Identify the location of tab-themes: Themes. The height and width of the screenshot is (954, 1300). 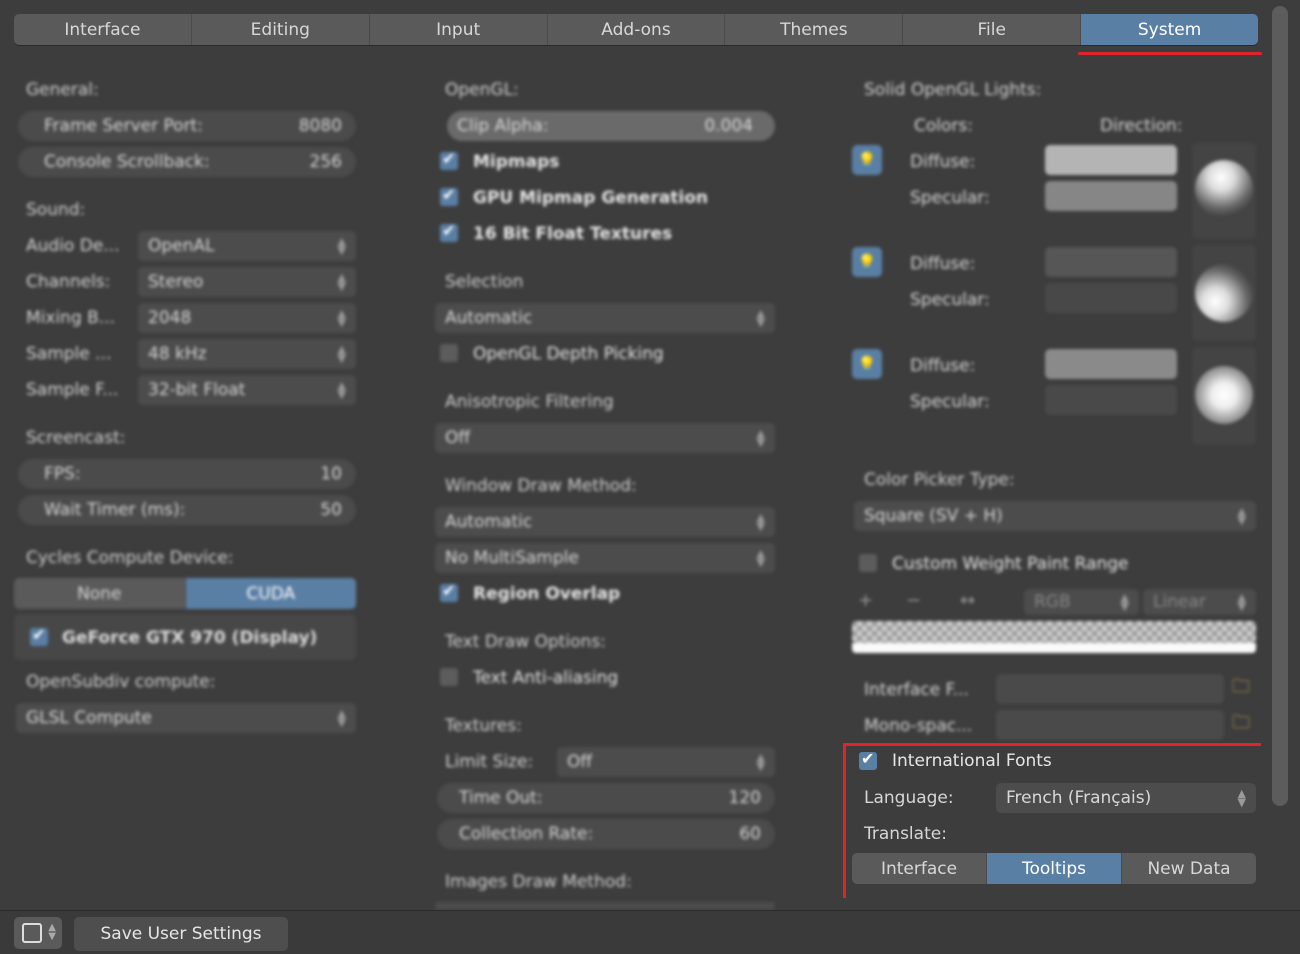
(814, 29).